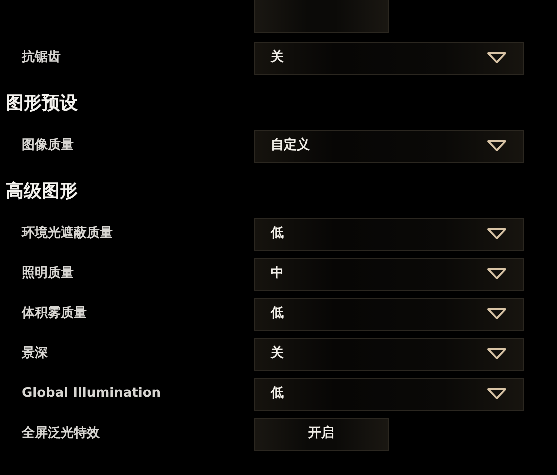  Describe the element at coordinates (42, 104) in the screenshot. I see `section-heading: 图形预设` at that location.